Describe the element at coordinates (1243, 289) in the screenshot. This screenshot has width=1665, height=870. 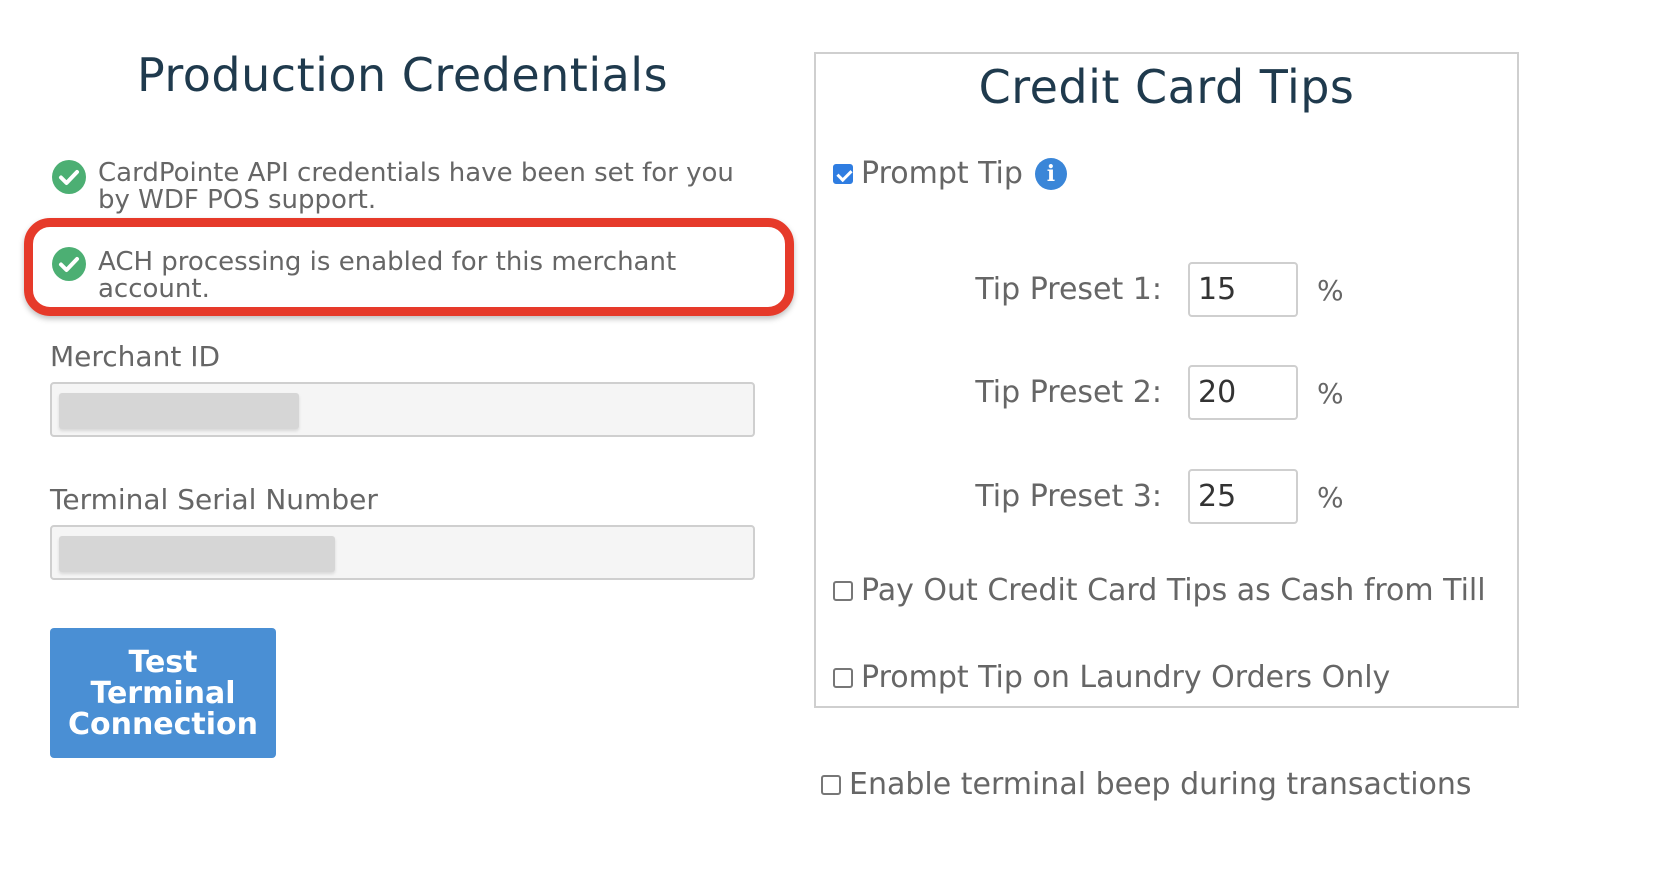
I see `tip-preset-1-input` at that location.